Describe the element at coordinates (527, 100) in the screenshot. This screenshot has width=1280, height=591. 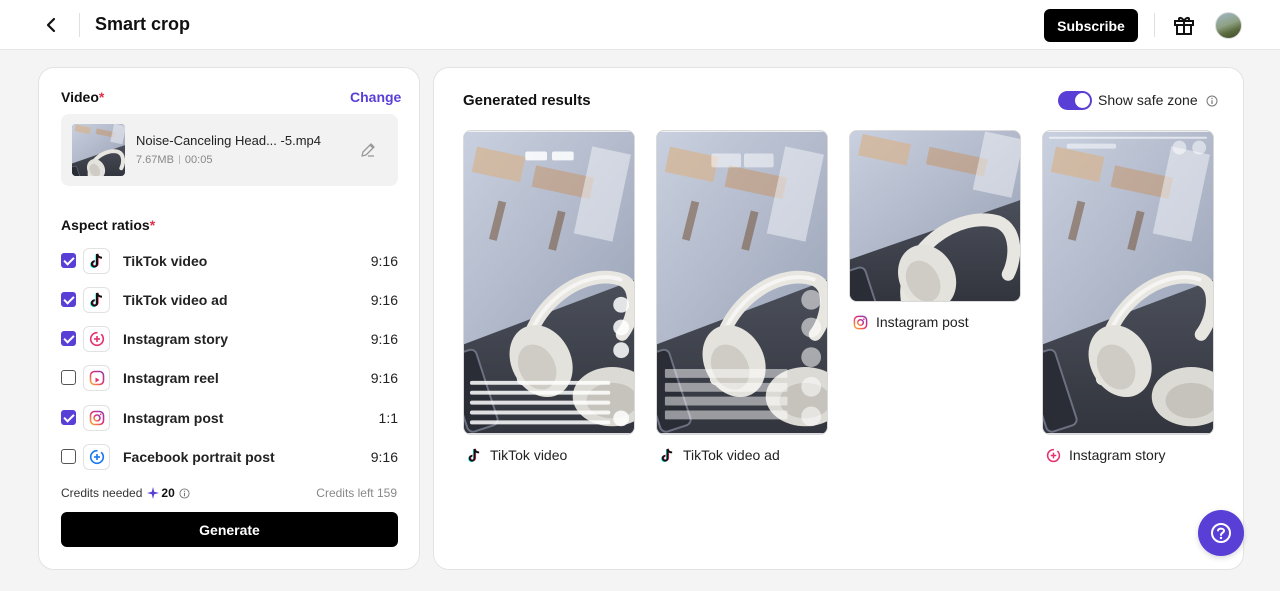
I see `results-title: Generated results` at that location.